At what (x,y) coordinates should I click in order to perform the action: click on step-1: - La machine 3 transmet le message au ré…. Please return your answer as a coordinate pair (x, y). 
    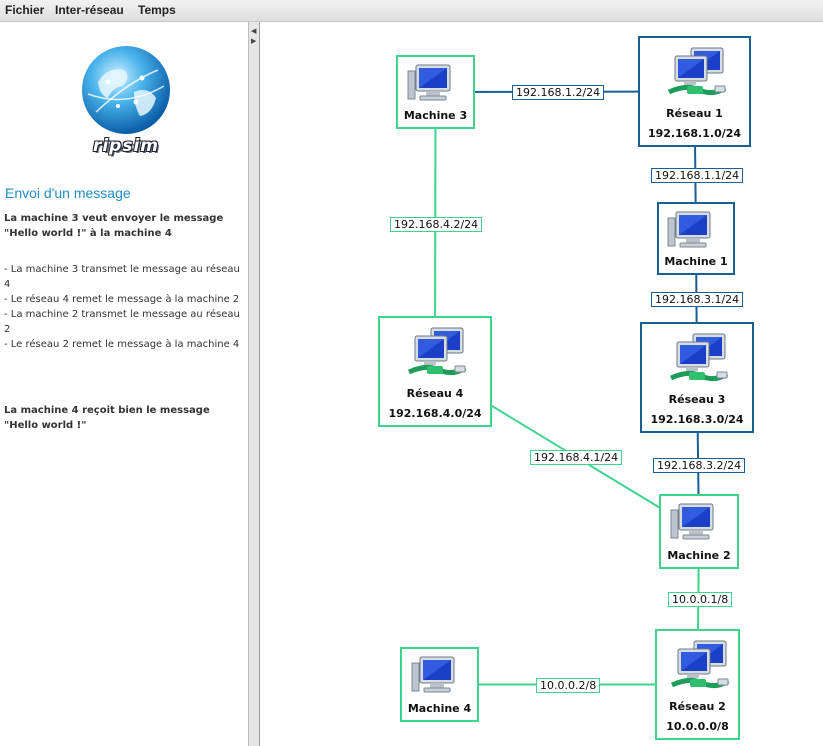
    Looking at the image, I should click on (123, 277).